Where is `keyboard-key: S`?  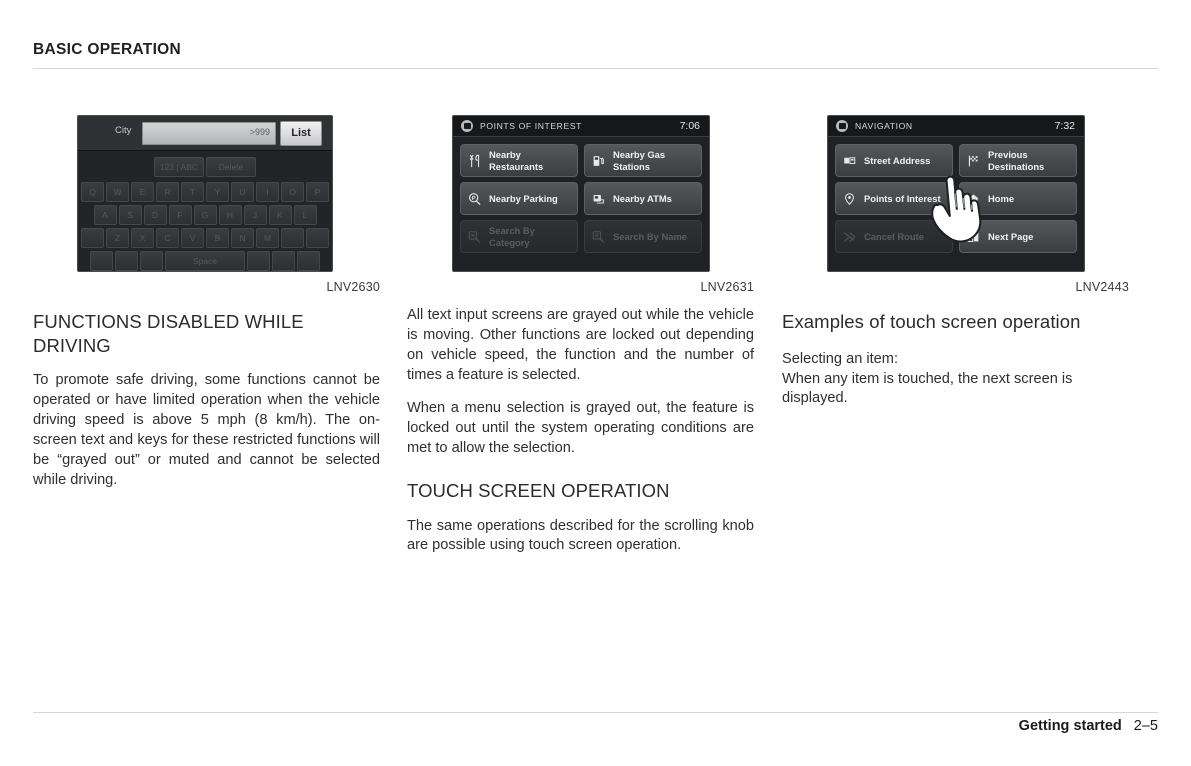
keyboard-key: S is located at coordinates (130, 215).